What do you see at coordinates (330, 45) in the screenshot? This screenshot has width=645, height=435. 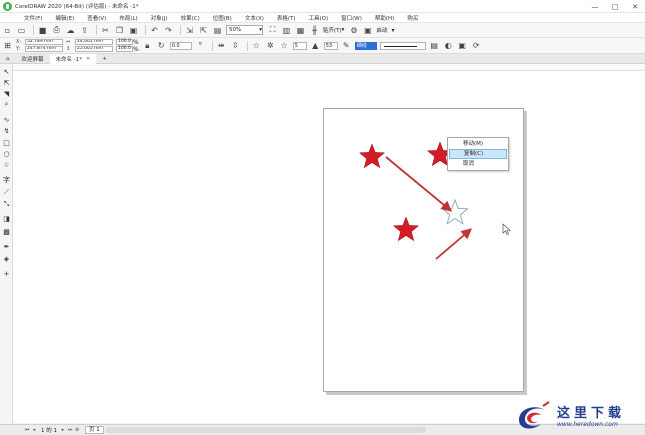 I see `star-sharpness-input: 53` at bounding box center [330, 45].